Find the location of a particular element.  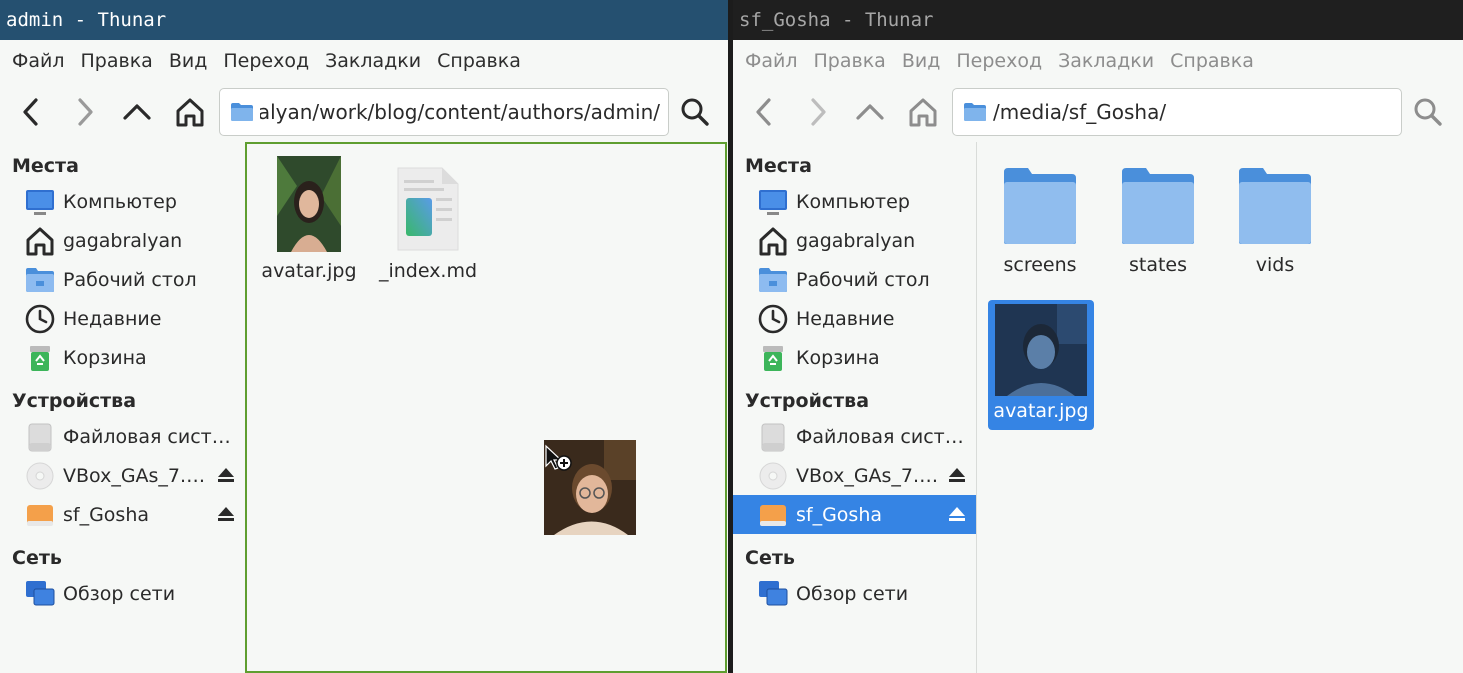

folder-item-screens: screens is located at coordinates (1040, 218).